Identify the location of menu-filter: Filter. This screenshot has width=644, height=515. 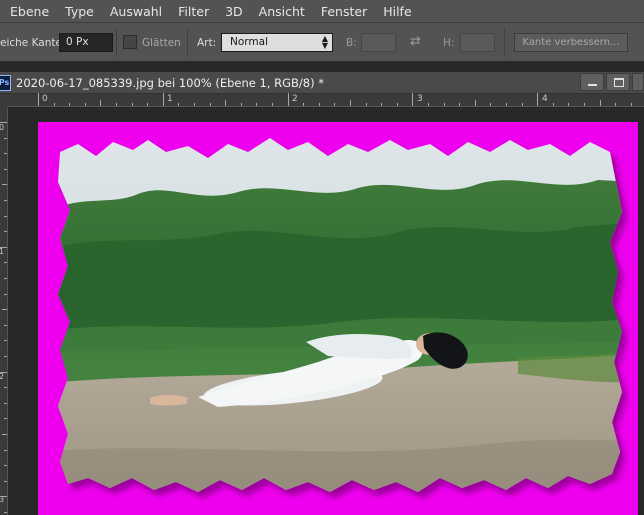
(193, 11).